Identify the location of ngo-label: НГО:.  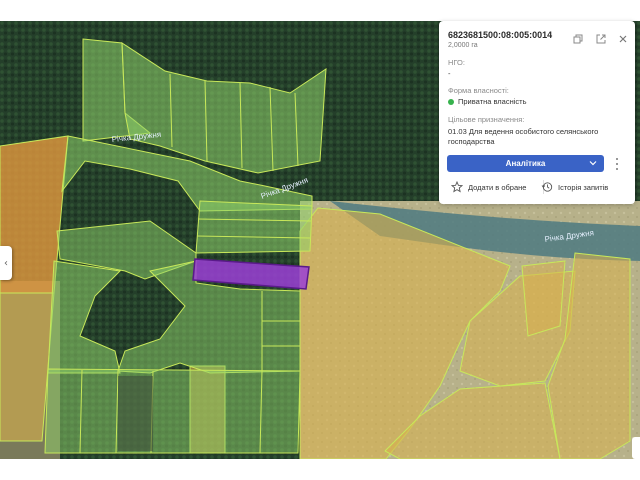
(456, 62).